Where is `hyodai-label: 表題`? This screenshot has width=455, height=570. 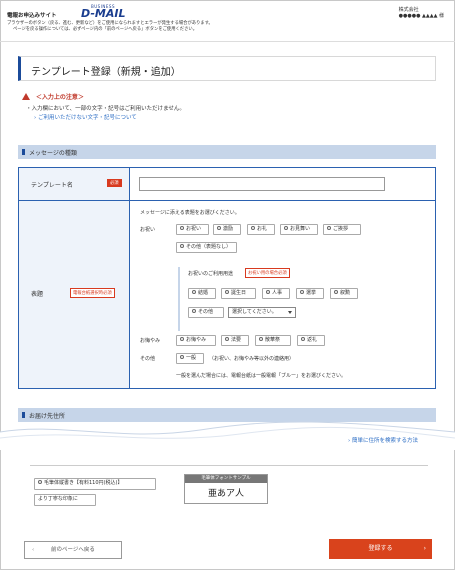
hyodai-label: 表題 is located at coordinates (37, 294).